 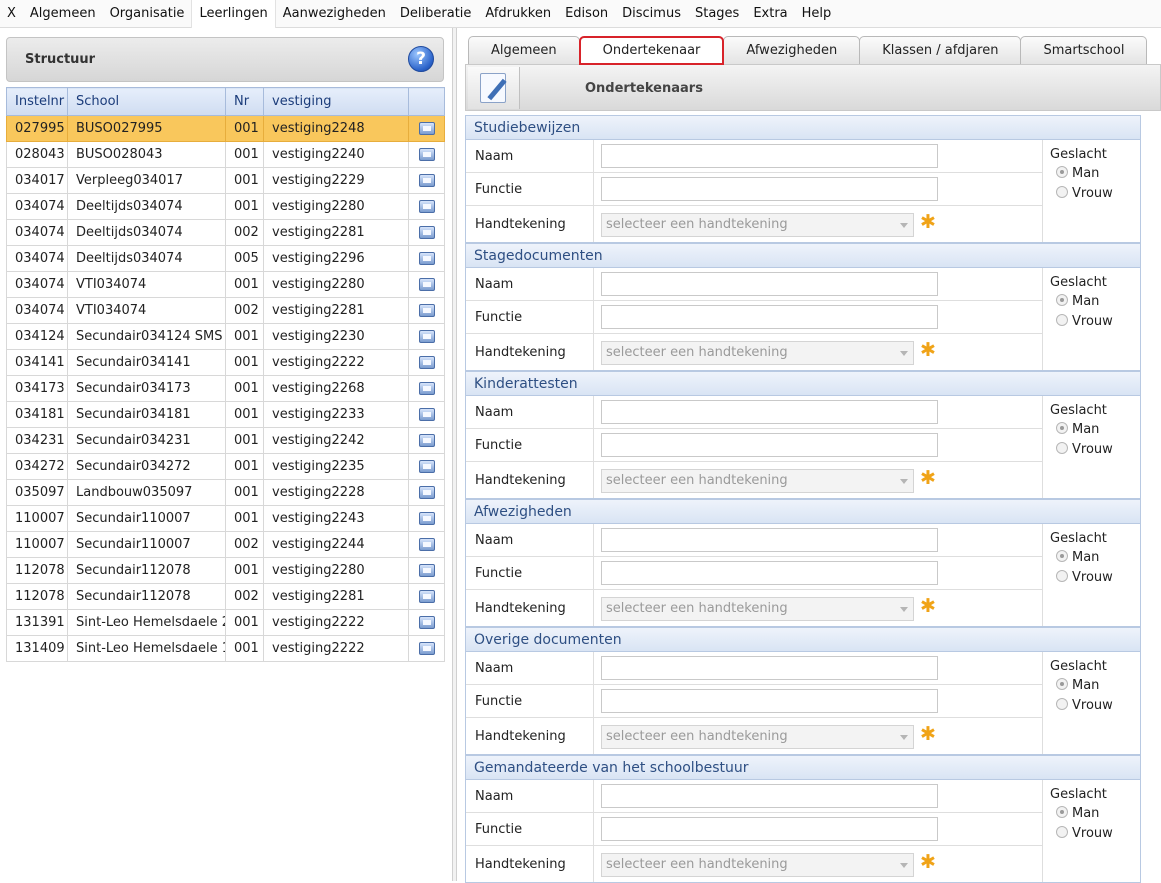 I want to click on menu-item-extra: Extra, so click(x=770, y=14).